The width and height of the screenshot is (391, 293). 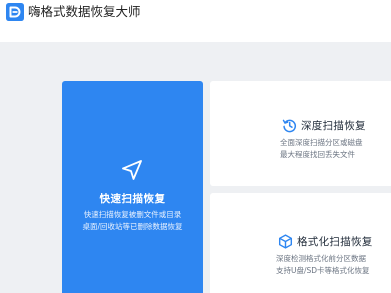 I want to click on deep-scan-title: 深度扫描恢复, so click(x=333, y=126).